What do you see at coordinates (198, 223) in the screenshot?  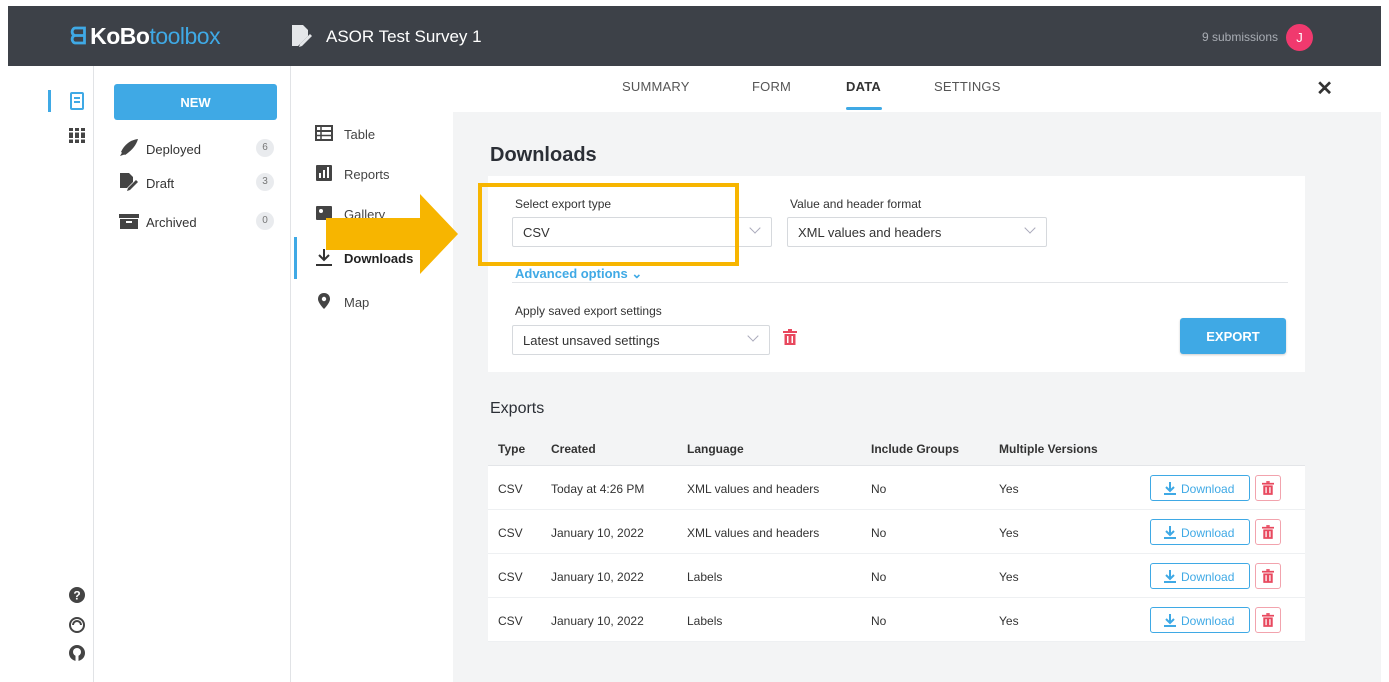 I see `sidebar-item-archived: Archived 0` at bounding box center [198, 223].